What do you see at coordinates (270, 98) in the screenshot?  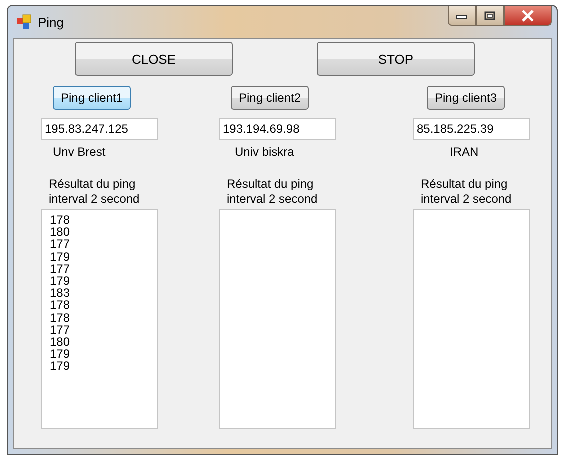 I see `ping-button: Ping client2` at bounding box center [270, 98].